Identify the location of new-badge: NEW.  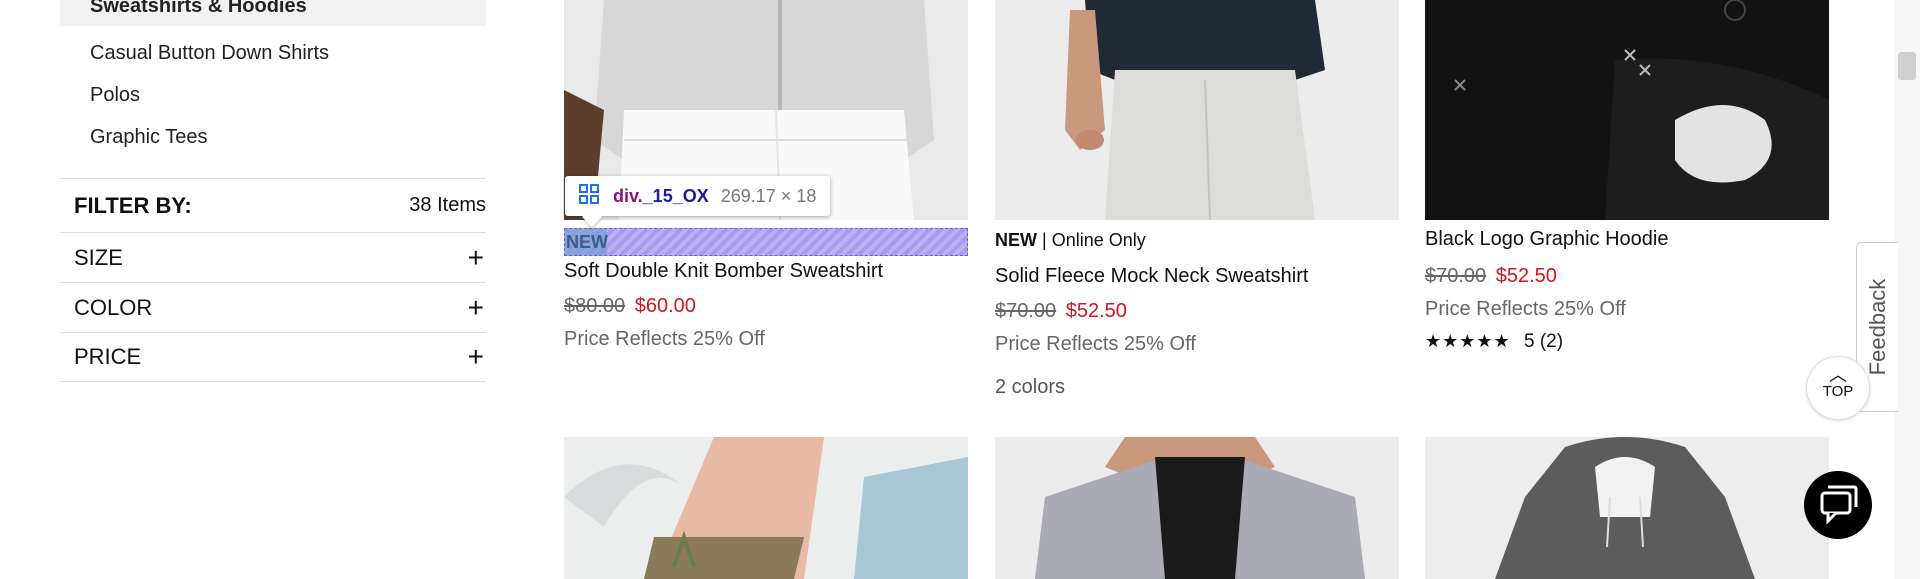
(1016, 240).